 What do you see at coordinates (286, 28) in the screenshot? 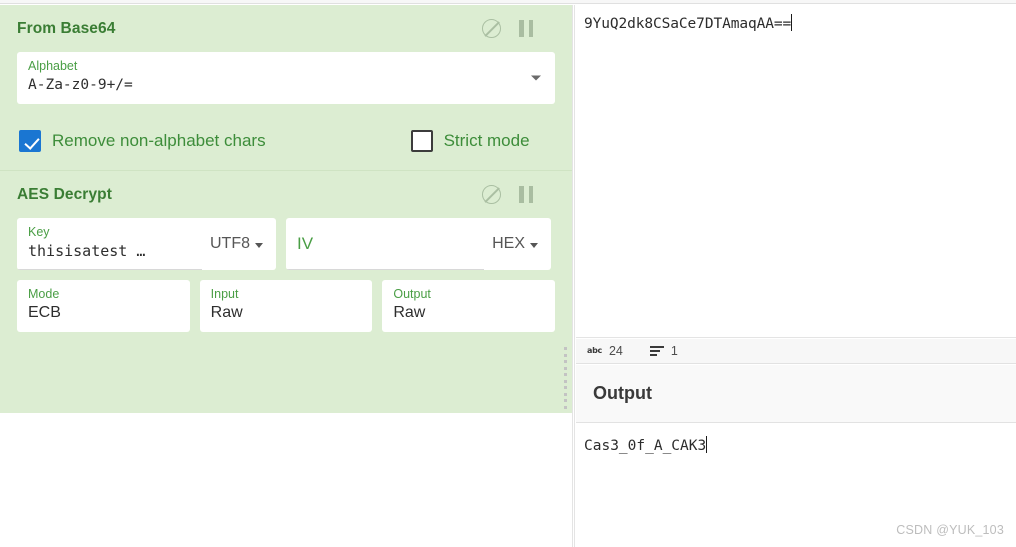
I see `operation-header: From Base64` at bounding box center [286, 28].